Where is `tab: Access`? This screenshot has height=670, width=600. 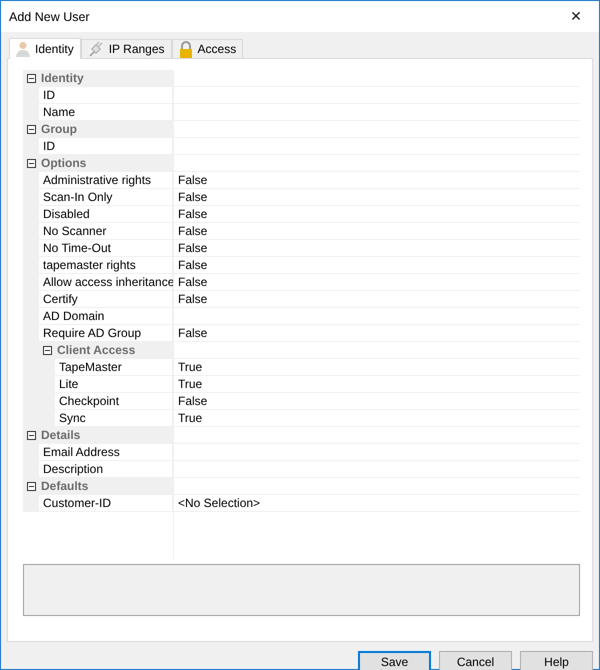
tab: Access is located at coordinates (208, 48).